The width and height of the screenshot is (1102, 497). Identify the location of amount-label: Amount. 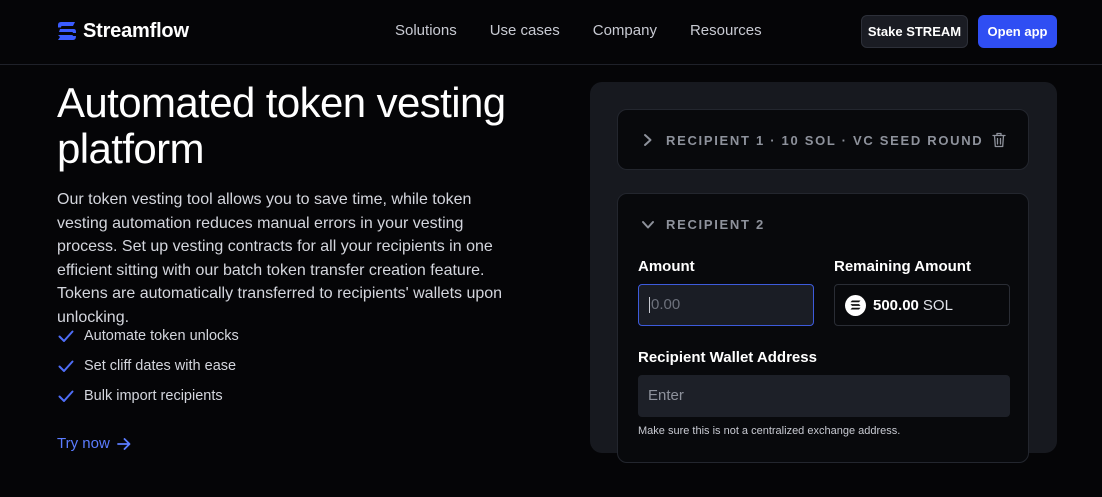
(666, 266).